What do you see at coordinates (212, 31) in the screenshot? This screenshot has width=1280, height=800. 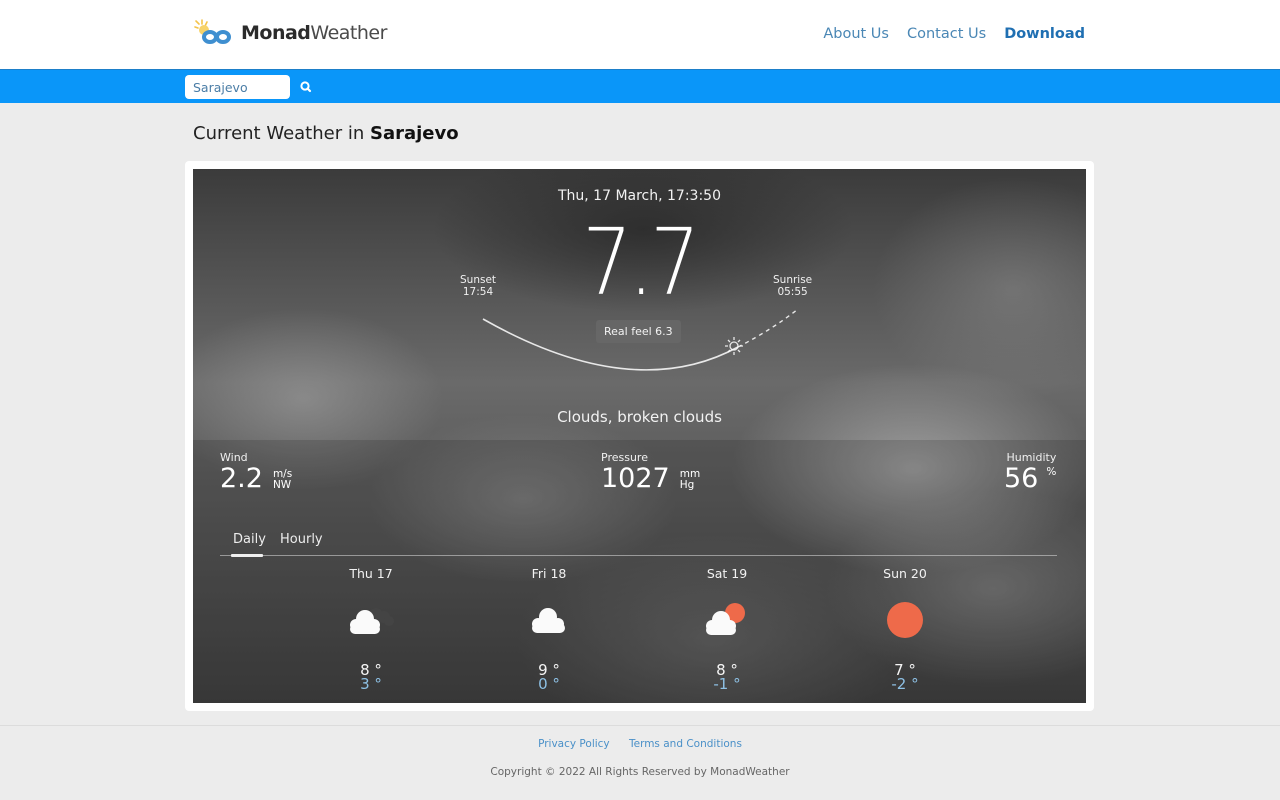 I see `logo-icon` at bounding box center [212, 31].